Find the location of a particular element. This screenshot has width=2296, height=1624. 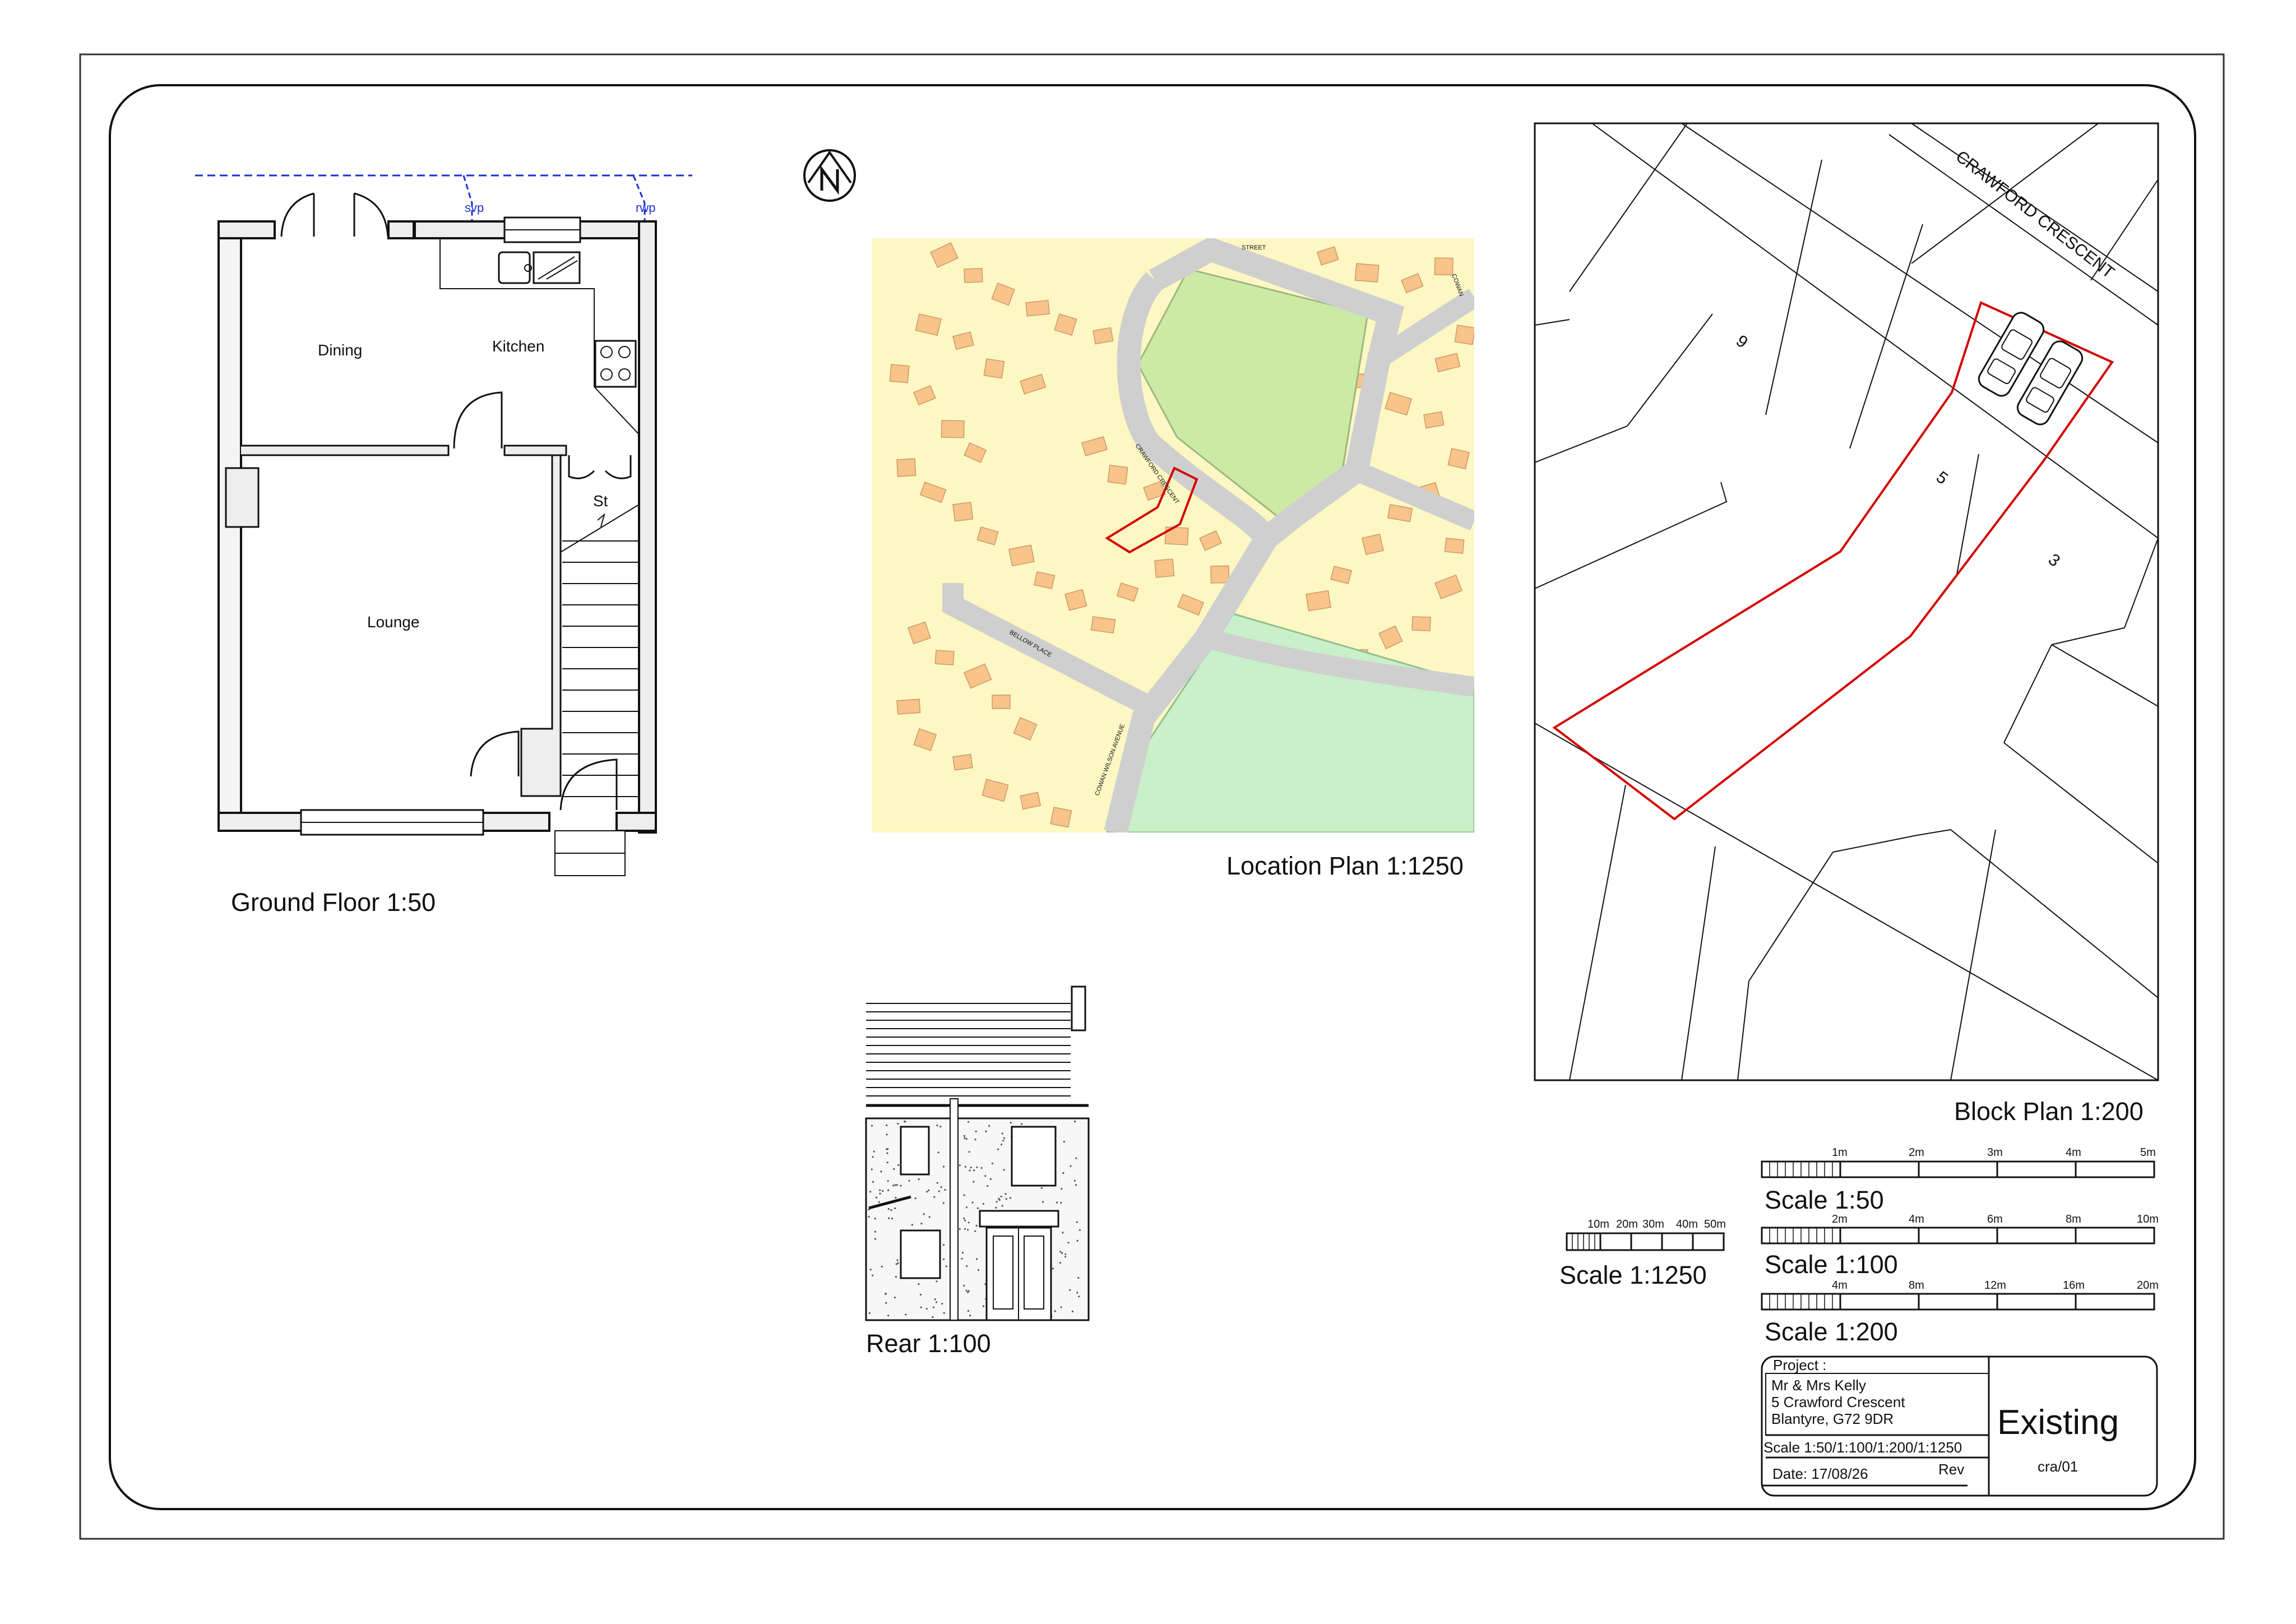

roof-tiles is located at coordinates (968, 1049).